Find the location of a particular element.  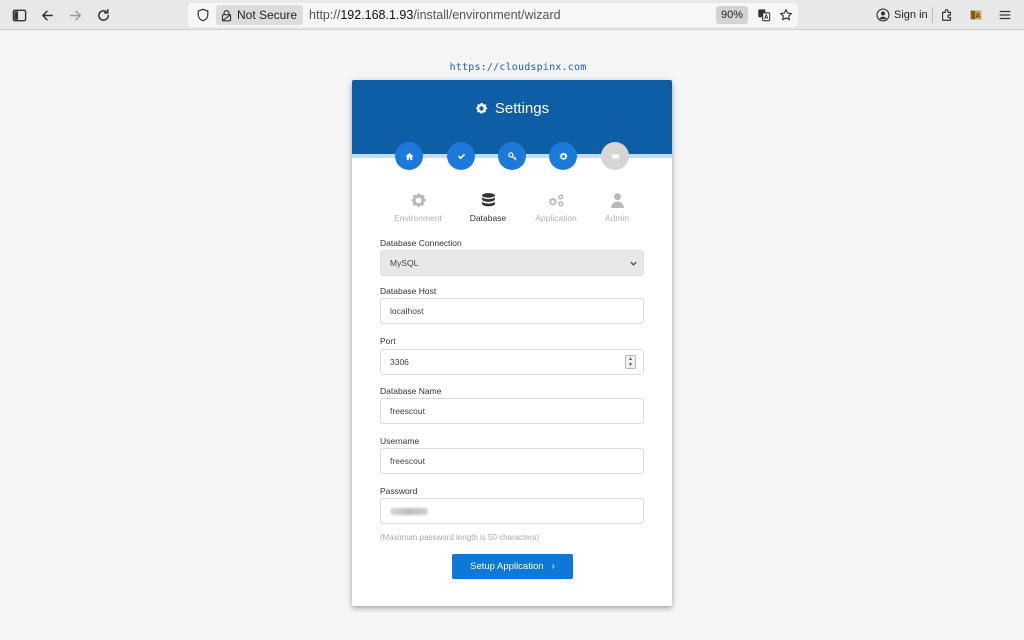

step-key is located at coordinates (512, 156).